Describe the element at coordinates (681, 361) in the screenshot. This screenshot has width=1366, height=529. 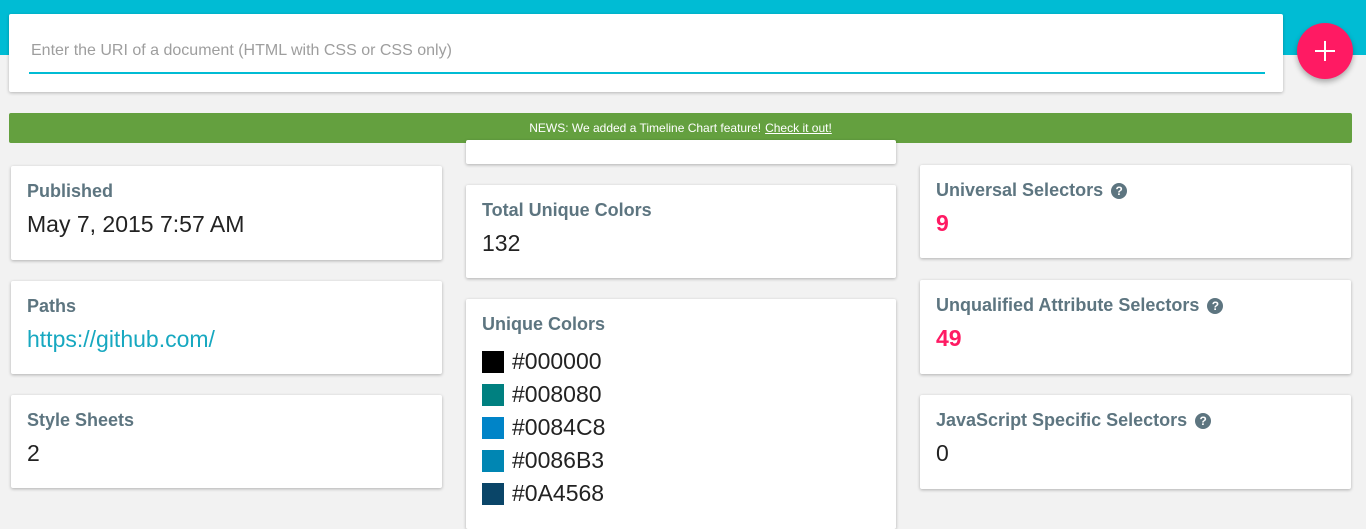
I see `color-item: #000000` at that location.